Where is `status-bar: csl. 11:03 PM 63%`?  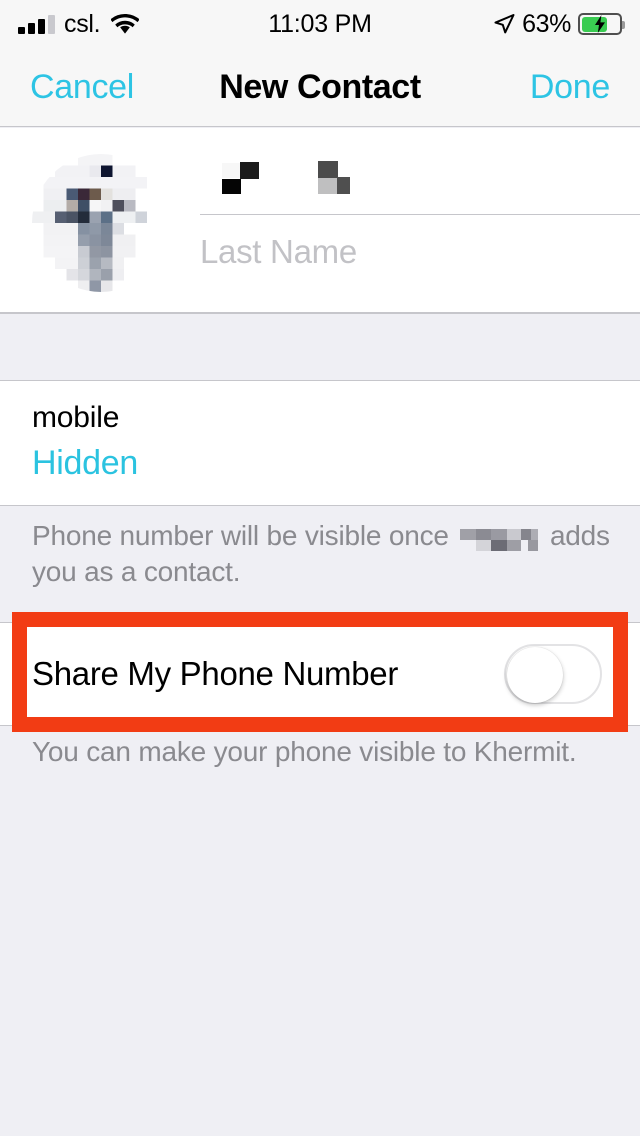 status-bar: csl. 11:03 PM 63% is located at coordinates (320, 24).